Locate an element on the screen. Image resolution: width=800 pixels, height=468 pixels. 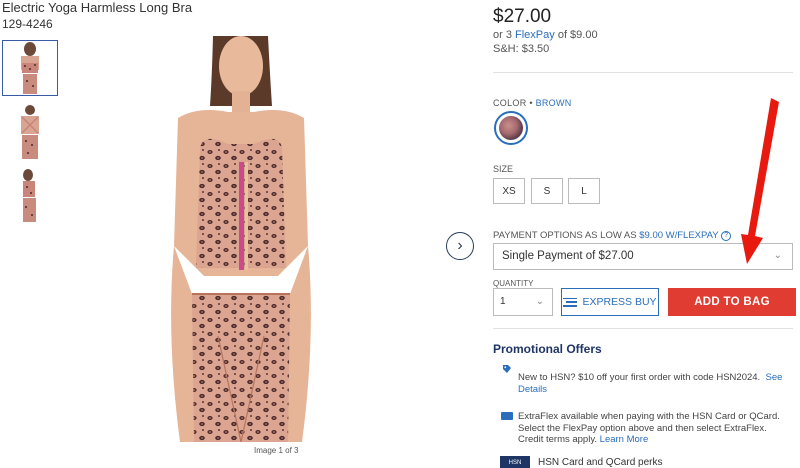
payment-selected-value: Single Payment of $27.00 is located at coordinates (568, 256).